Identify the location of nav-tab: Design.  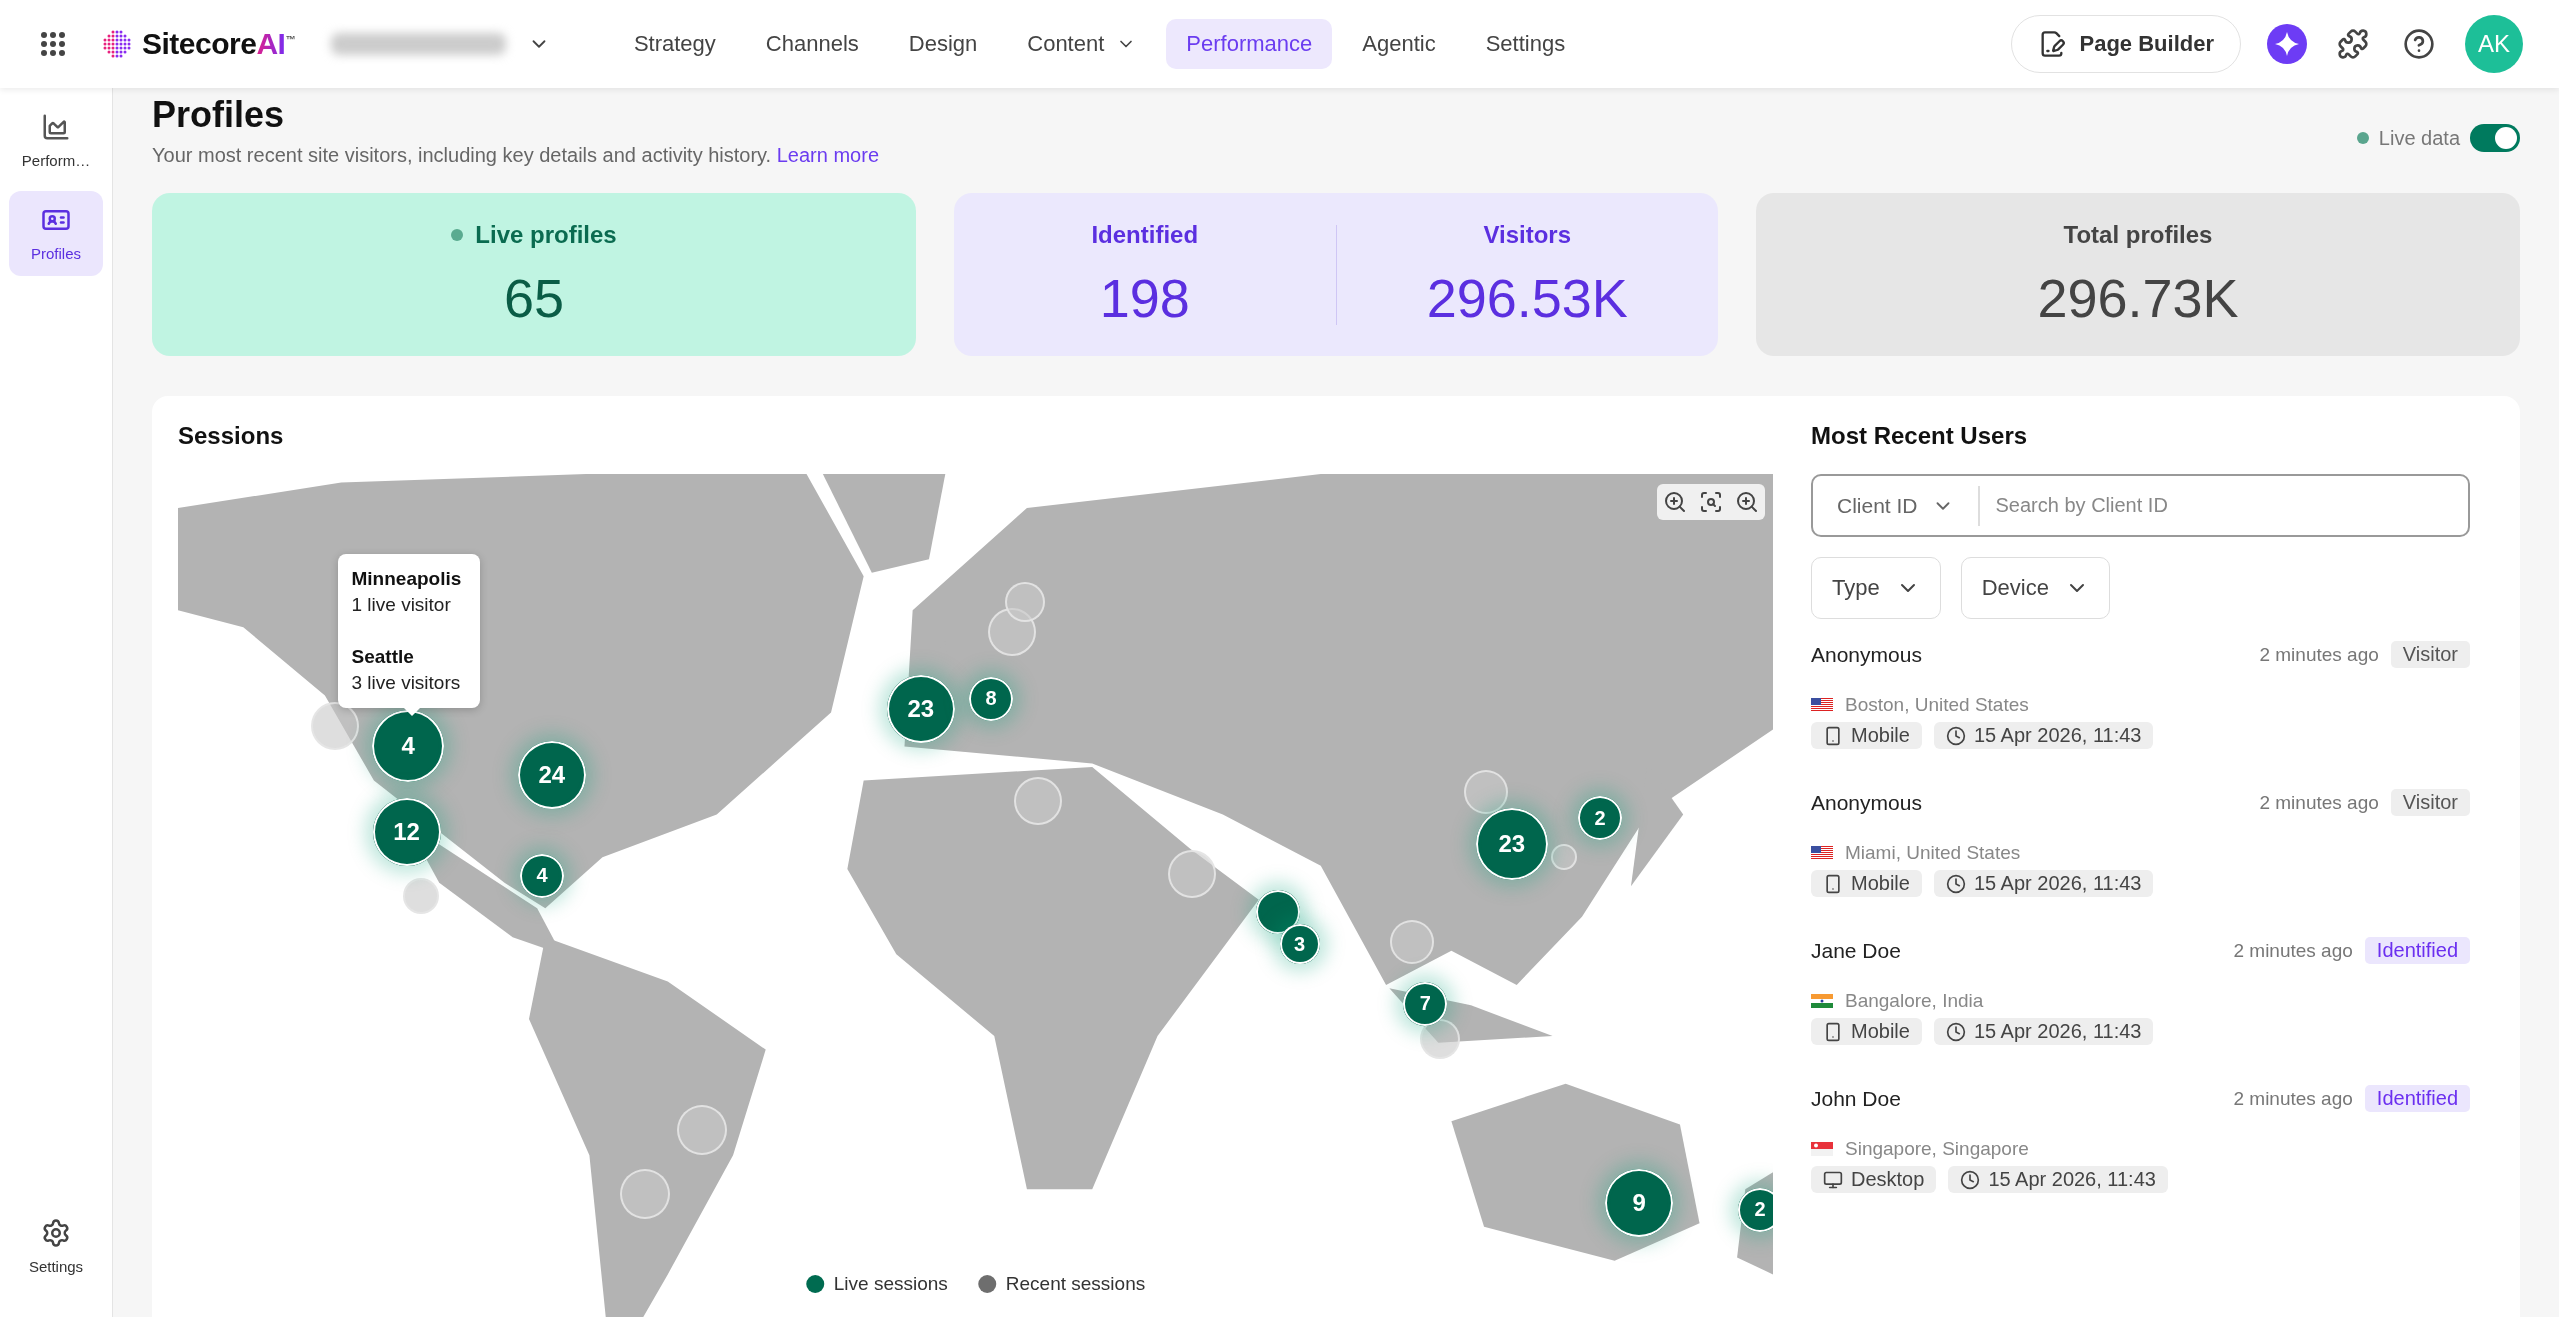
(943, 44).